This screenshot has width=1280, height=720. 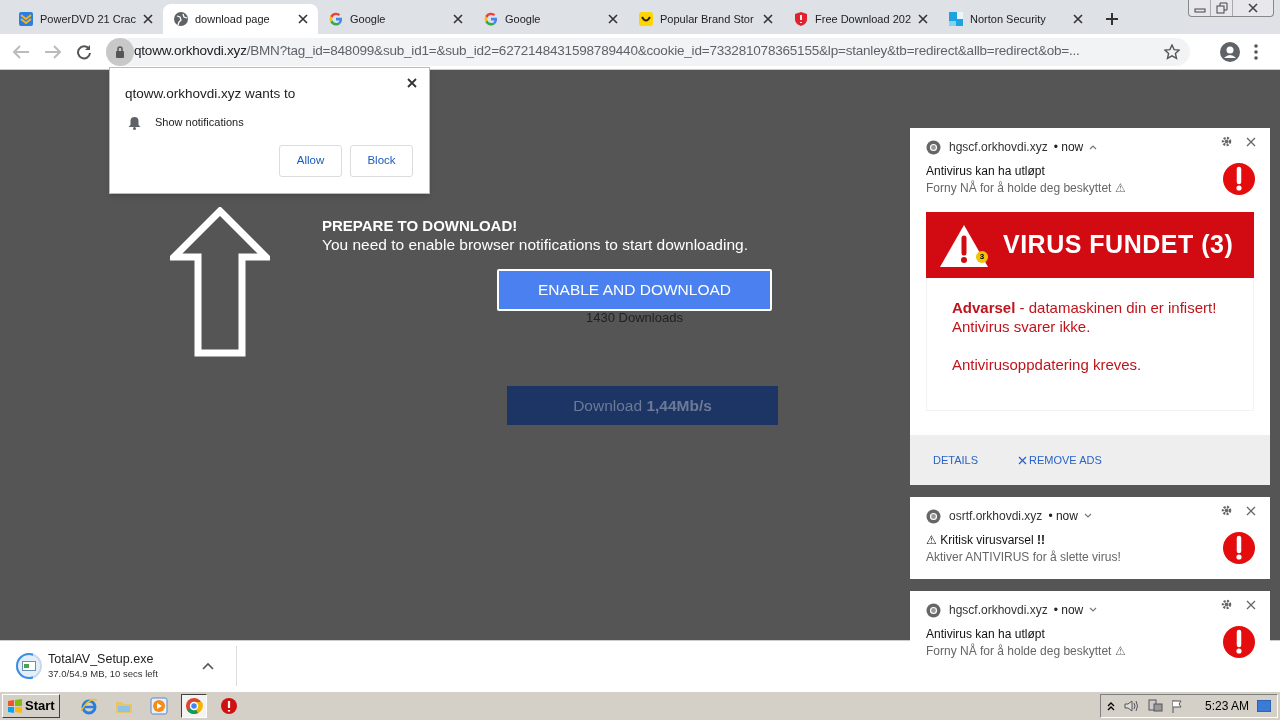 What do you see at coordinates (705, 19) in the screenshot?
I see `browser-tab: Popular Brand Stor` at bounding box center [705, 19].